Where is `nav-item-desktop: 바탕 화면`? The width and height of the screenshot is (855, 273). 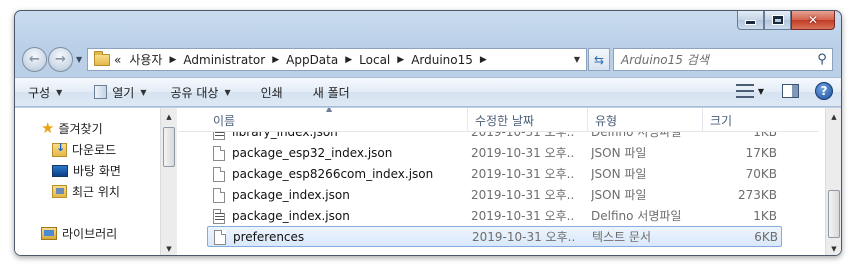
nav-item-desktop: 바탕 화면 is located at coordinates (86, 170).